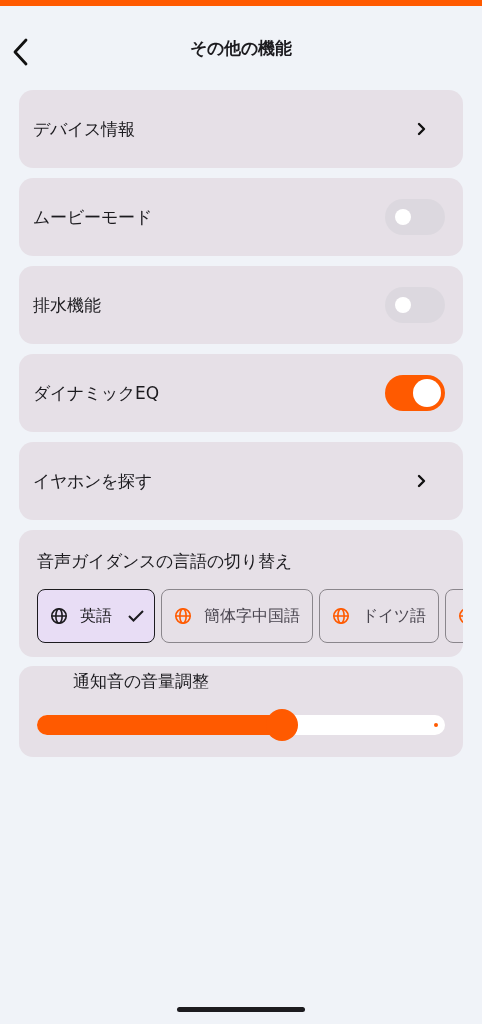 Image resolution: width=482 pixels, height=1024 pixels. Describe the element at coordinates (241, 129) in the screenshot. I see `settings-row: デバイス情報` at that location.